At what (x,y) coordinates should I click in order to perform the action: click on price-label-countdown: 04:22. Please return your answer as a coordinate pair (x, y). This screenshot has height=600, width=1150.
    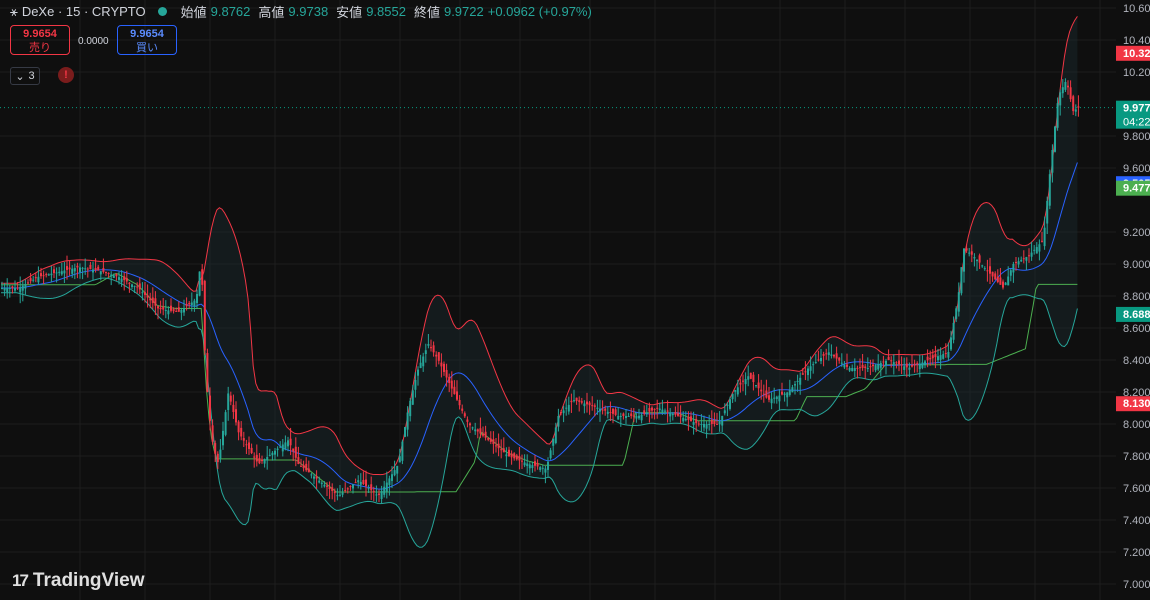
    Looking at the image, I should click on (1136, 123).